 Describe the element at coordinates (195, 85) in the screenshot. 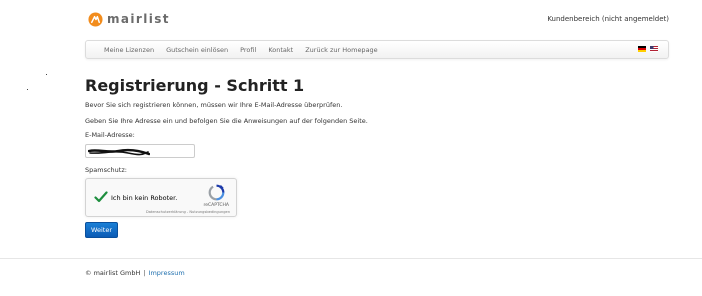

I see `page-title: Registrierung - Schritt 1` at that location.